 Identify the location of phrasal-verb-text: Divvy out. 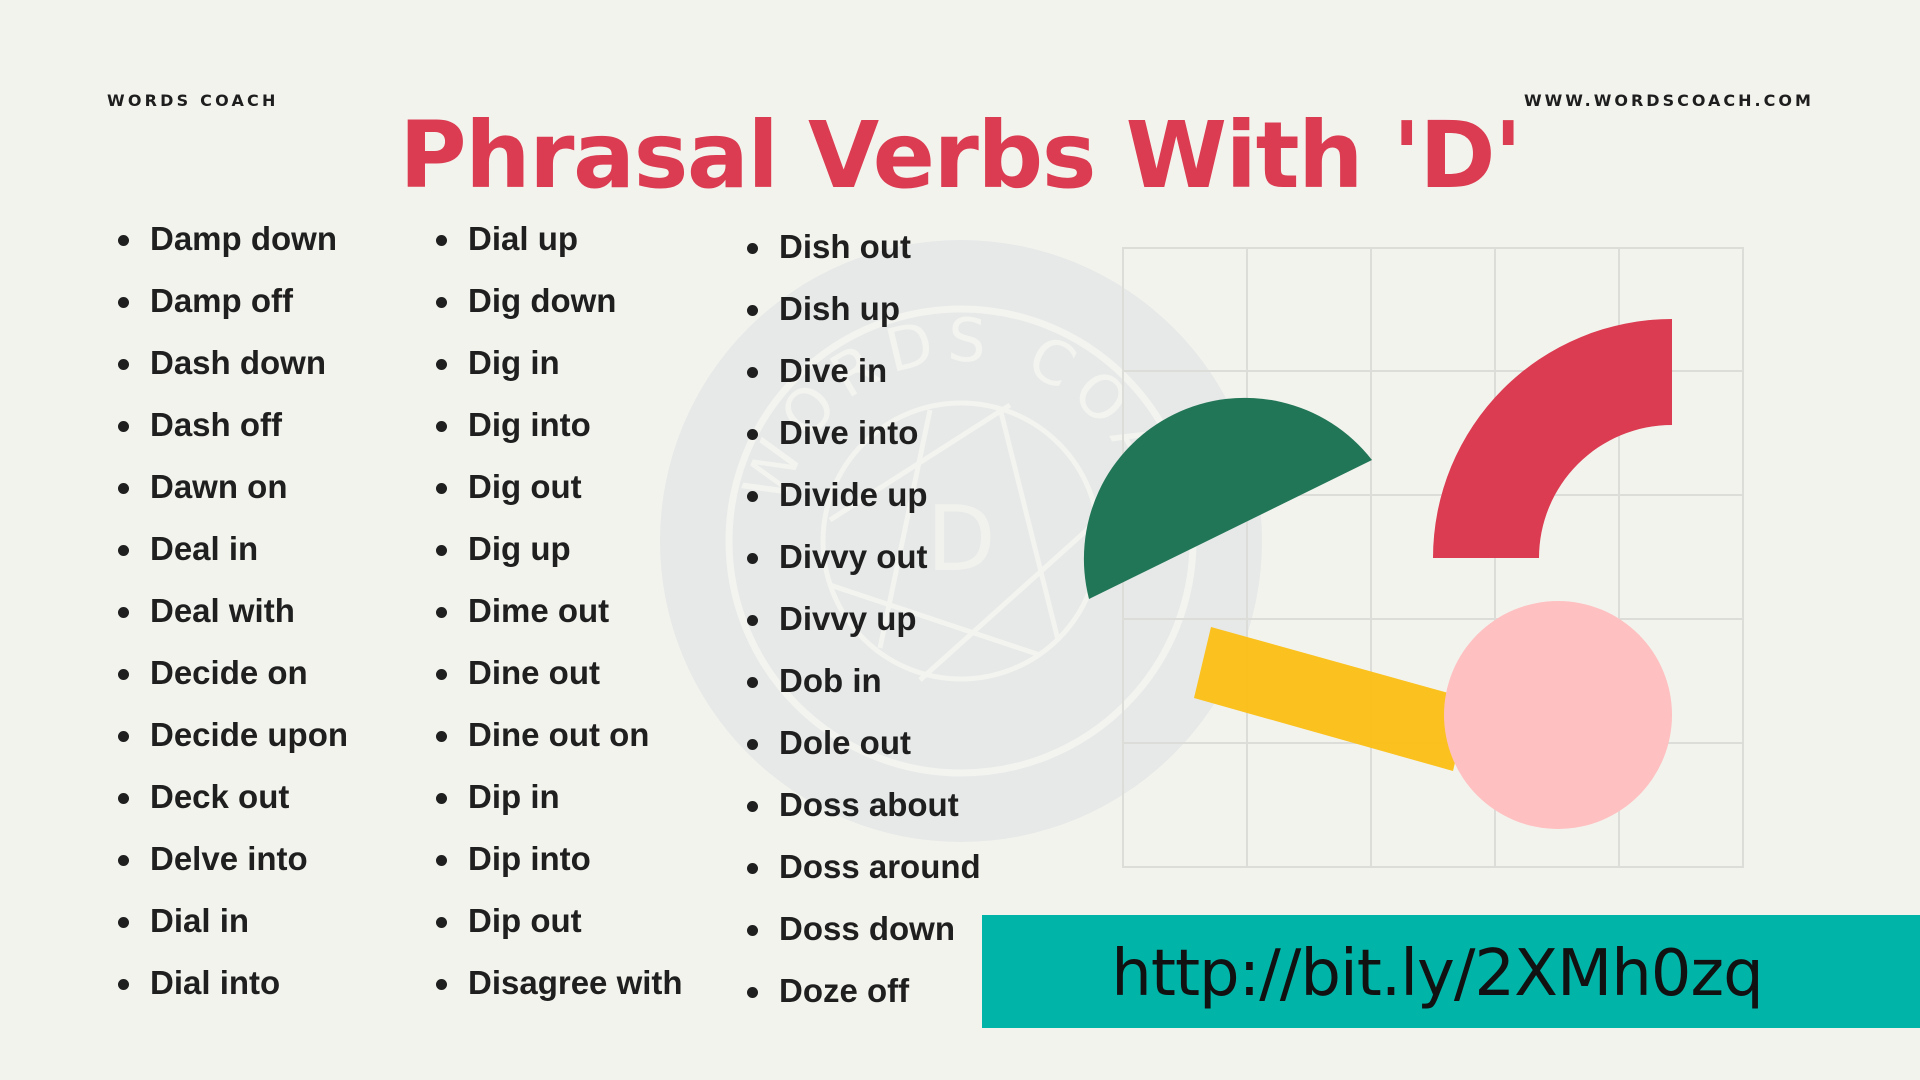
(853, 556).